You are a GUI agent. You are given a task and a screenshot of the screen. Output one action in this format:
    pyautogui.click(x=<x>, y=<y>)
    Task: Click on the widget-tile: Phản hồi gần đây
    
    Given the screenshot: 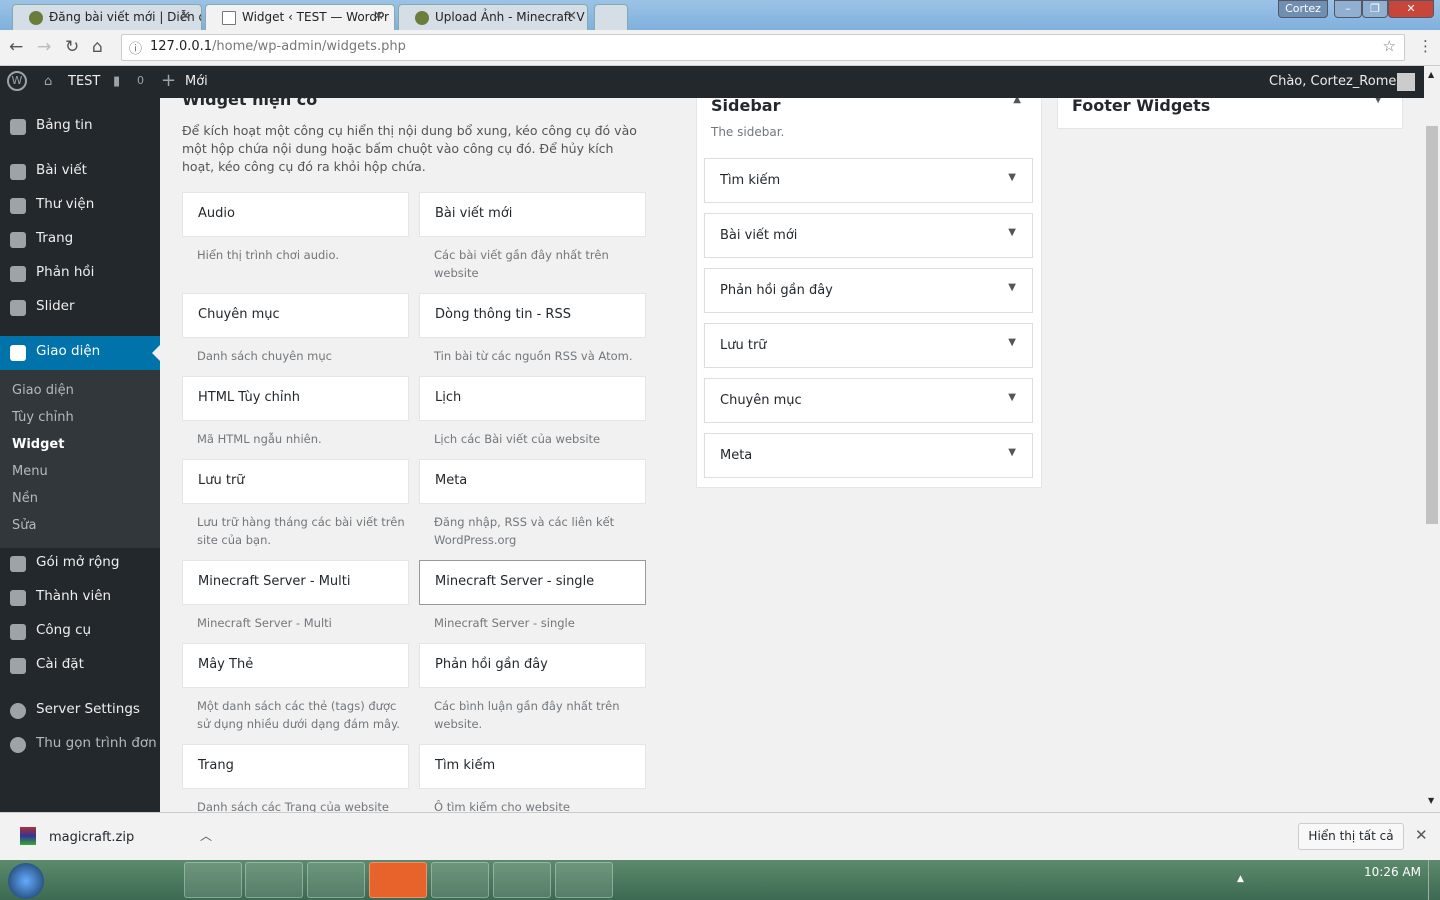 What is the action you would take?
    pyautogui.click(x=532, y=665)
    